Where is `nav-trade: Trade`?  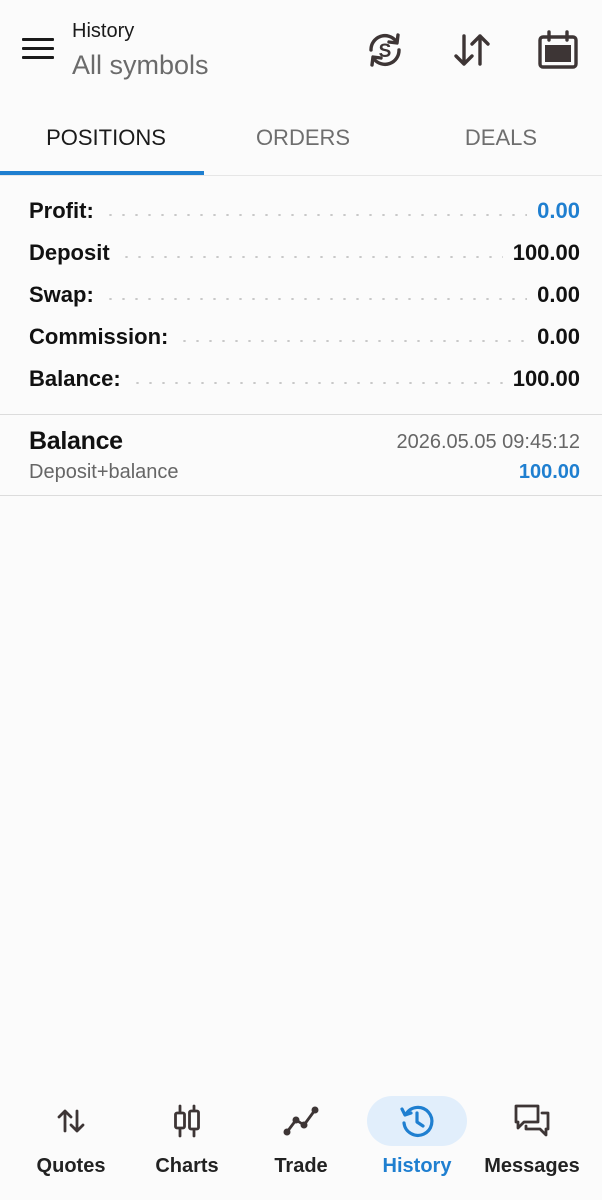
nav-trade: Trade is located at coordinates (301, 1142).